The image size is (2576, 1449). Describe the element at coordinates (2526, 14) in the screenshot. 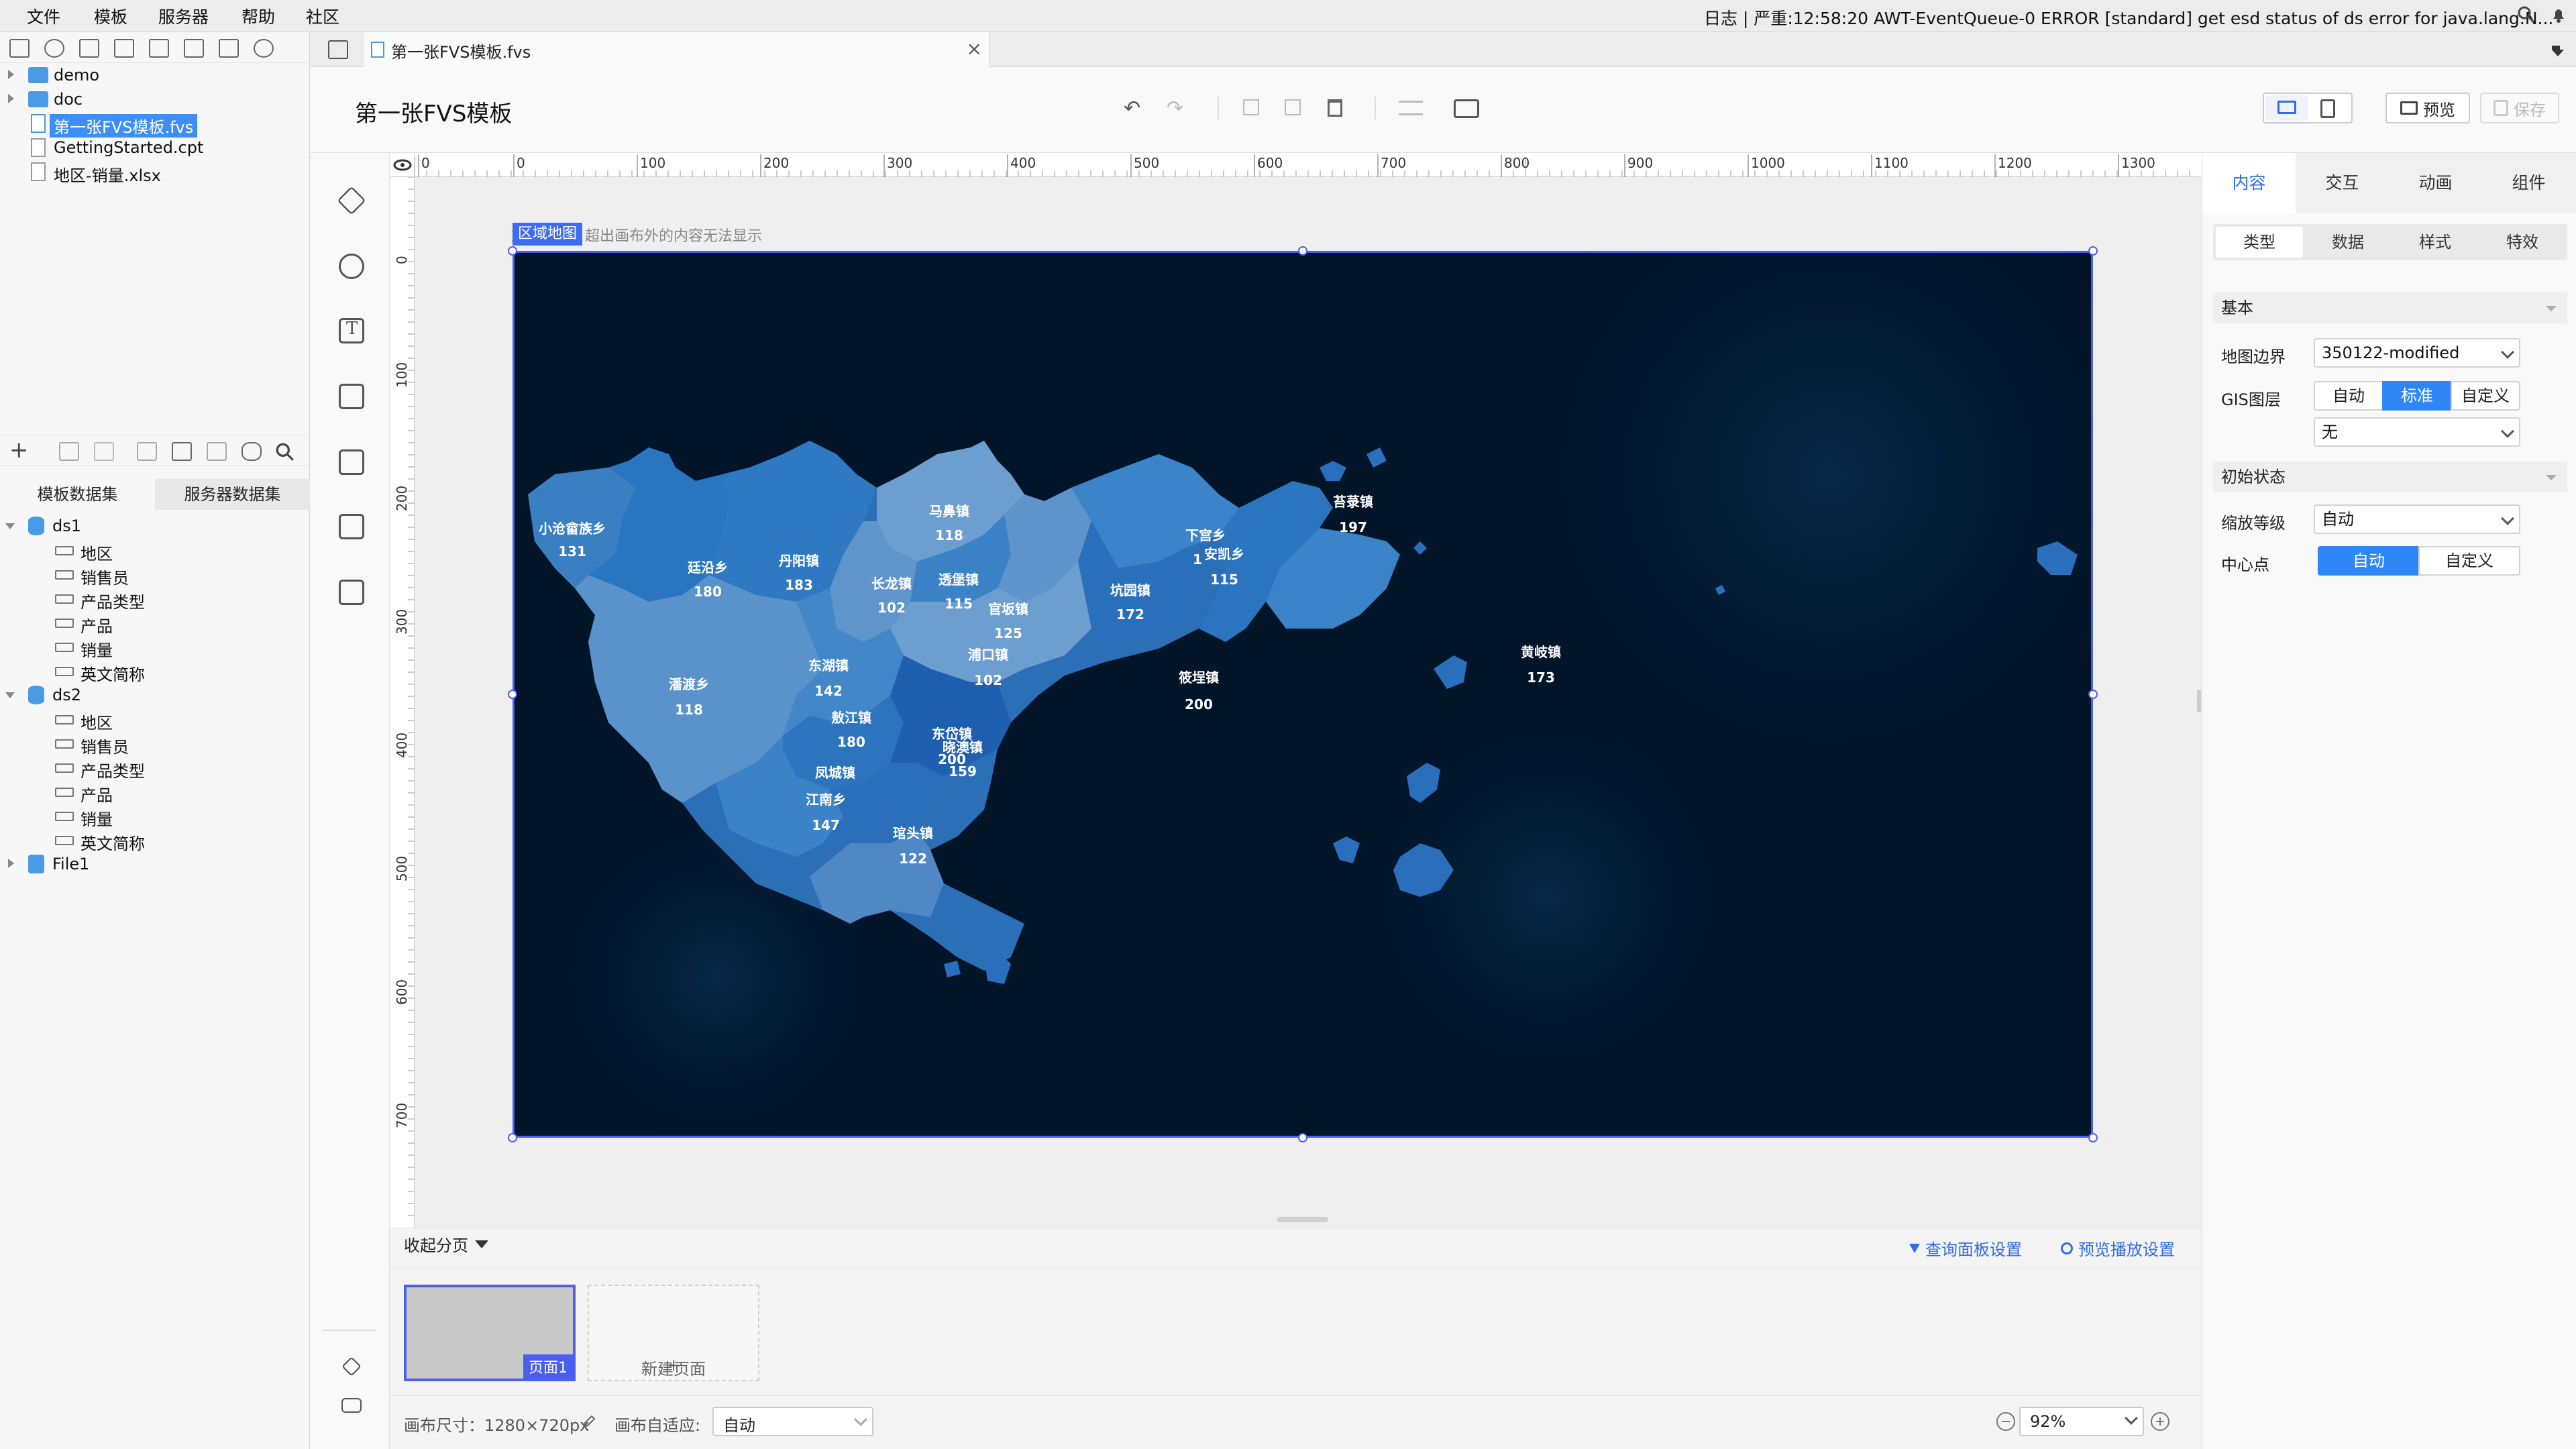

I see `search-icon` at that location.